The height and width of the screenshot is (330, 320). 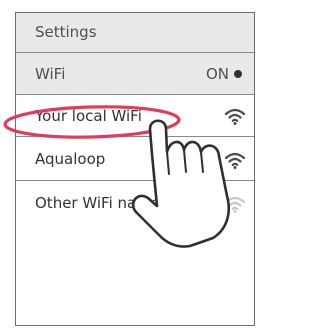 I want to click on network-name: Your local WiFi, so click(x=88, y=116).